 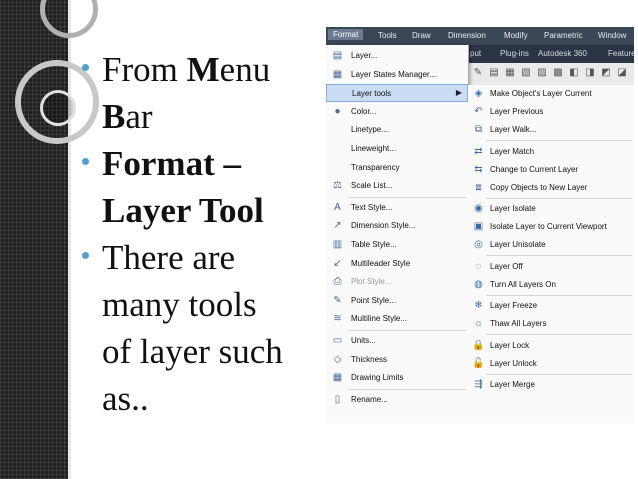 What do you see at coordinates (478, 384) in the screenshot?
I see `layer-merge-icon: ⇶` at bounding box center [478, 384].